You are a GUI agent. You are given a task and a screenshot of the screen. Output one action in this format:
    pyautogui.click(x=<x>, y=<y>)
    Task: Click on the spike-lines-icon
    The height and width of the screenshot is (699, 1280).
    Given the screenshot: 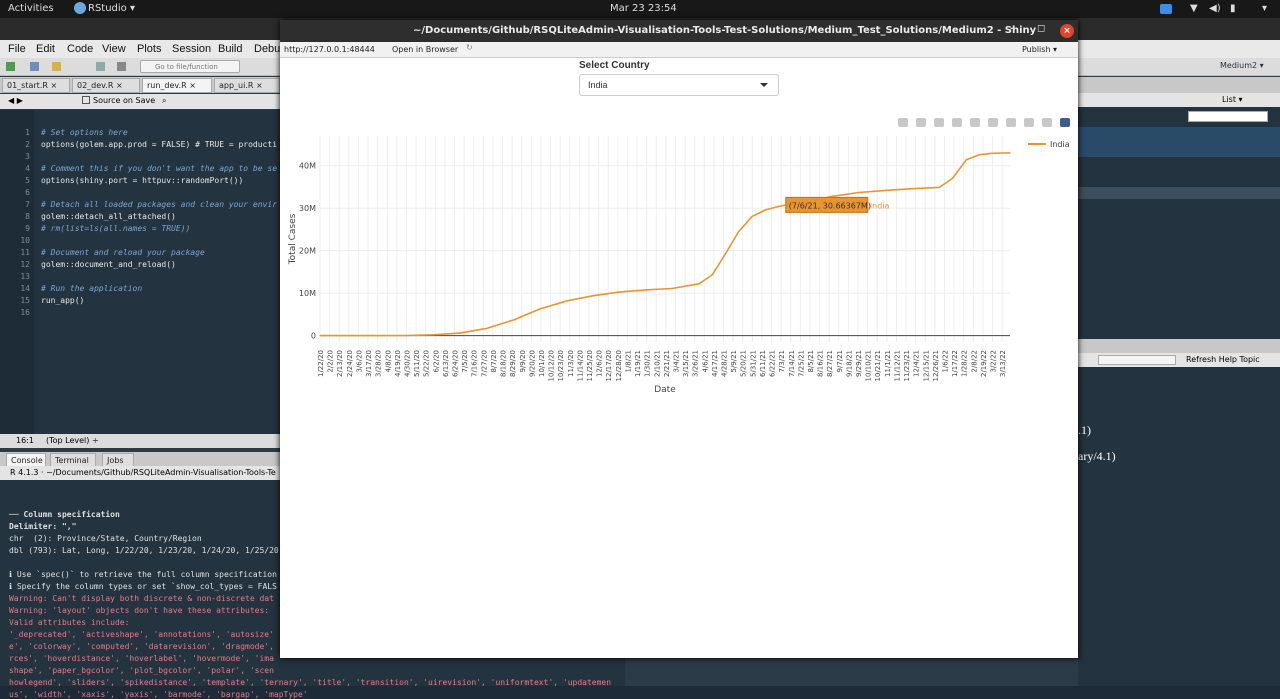 What is the action you would take?
    pyautogui.click(x=1029, y=122)
    